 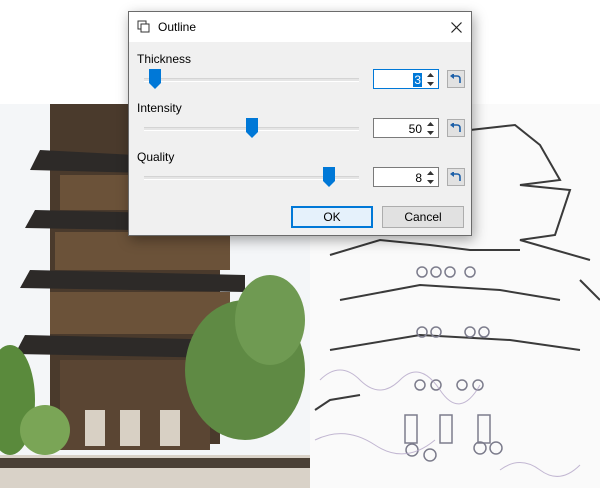 I want to click on thickness-reset-button, so click(x=456, y=79).